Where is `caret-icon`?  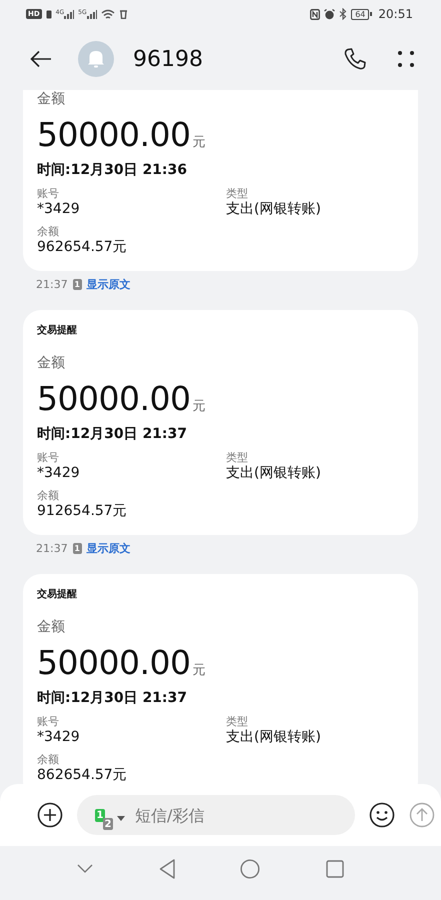 caret-icon is located at coordinates (121, 819).